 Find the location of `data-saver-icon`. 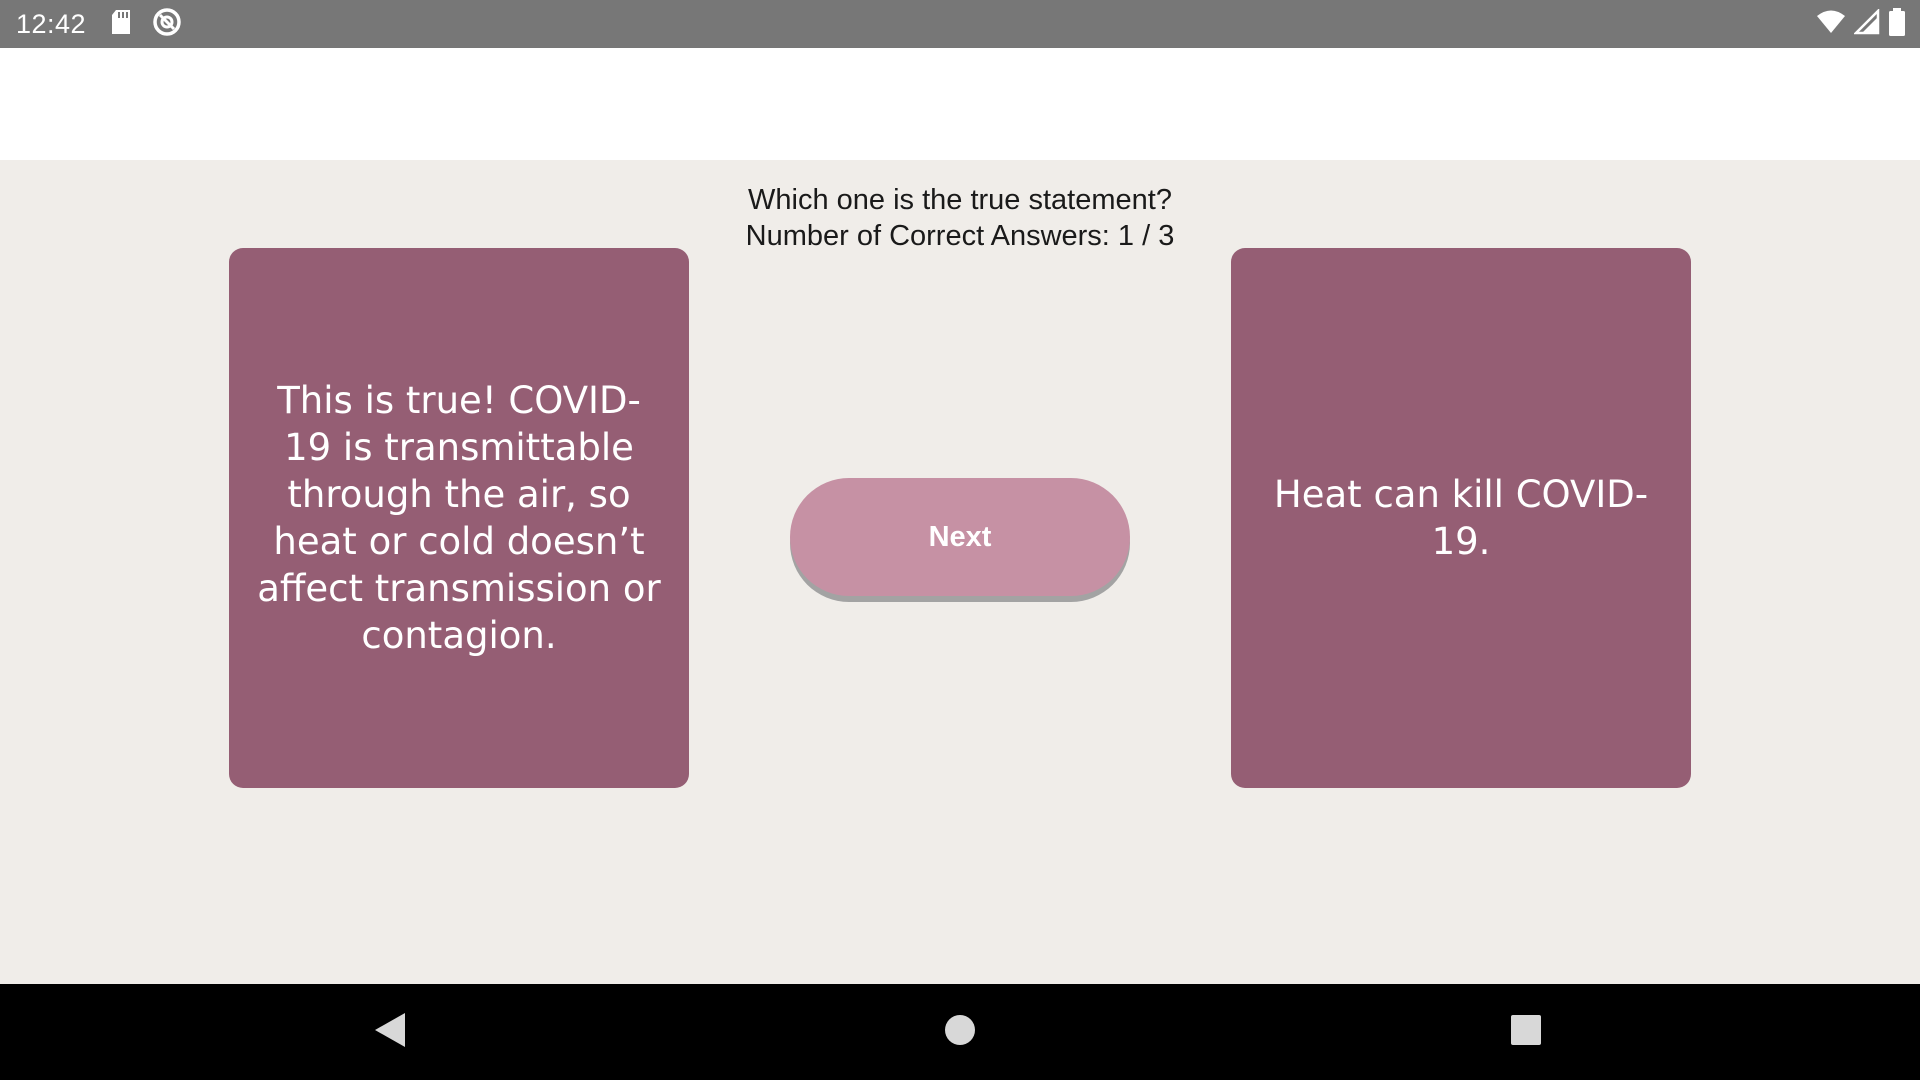

data-saver-icon is located at coordinates (167, 24).